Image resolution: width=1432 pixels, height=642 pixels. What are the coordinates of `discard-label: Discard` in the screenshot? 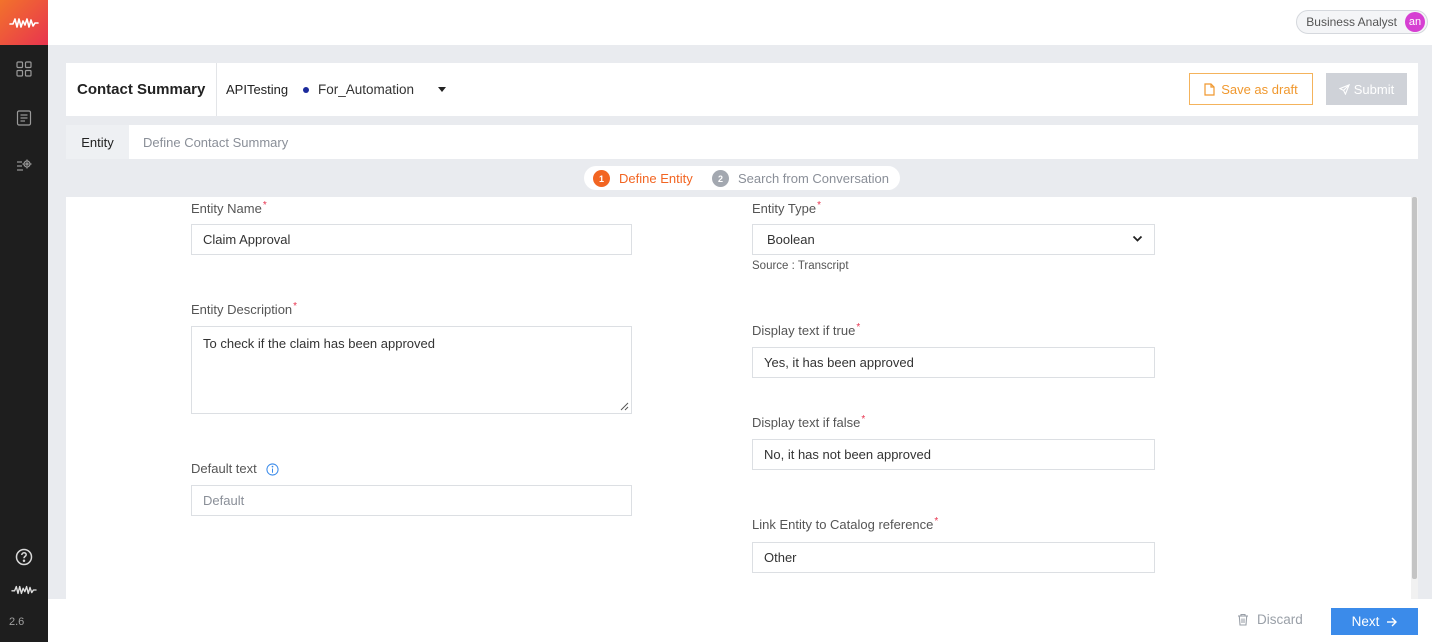 It's located at (1280, 619).